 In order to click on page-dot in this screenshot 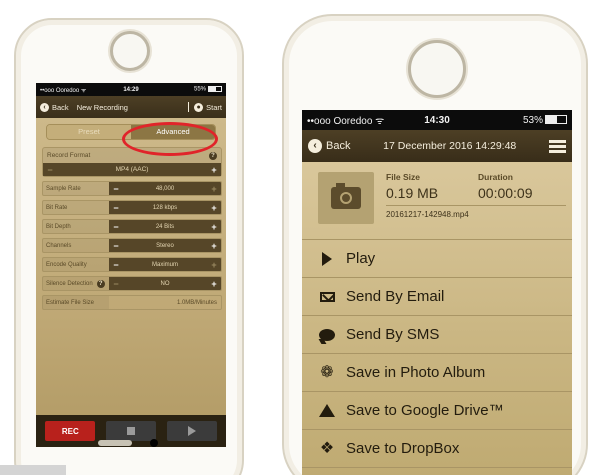, I will do `click(154, 443)`.